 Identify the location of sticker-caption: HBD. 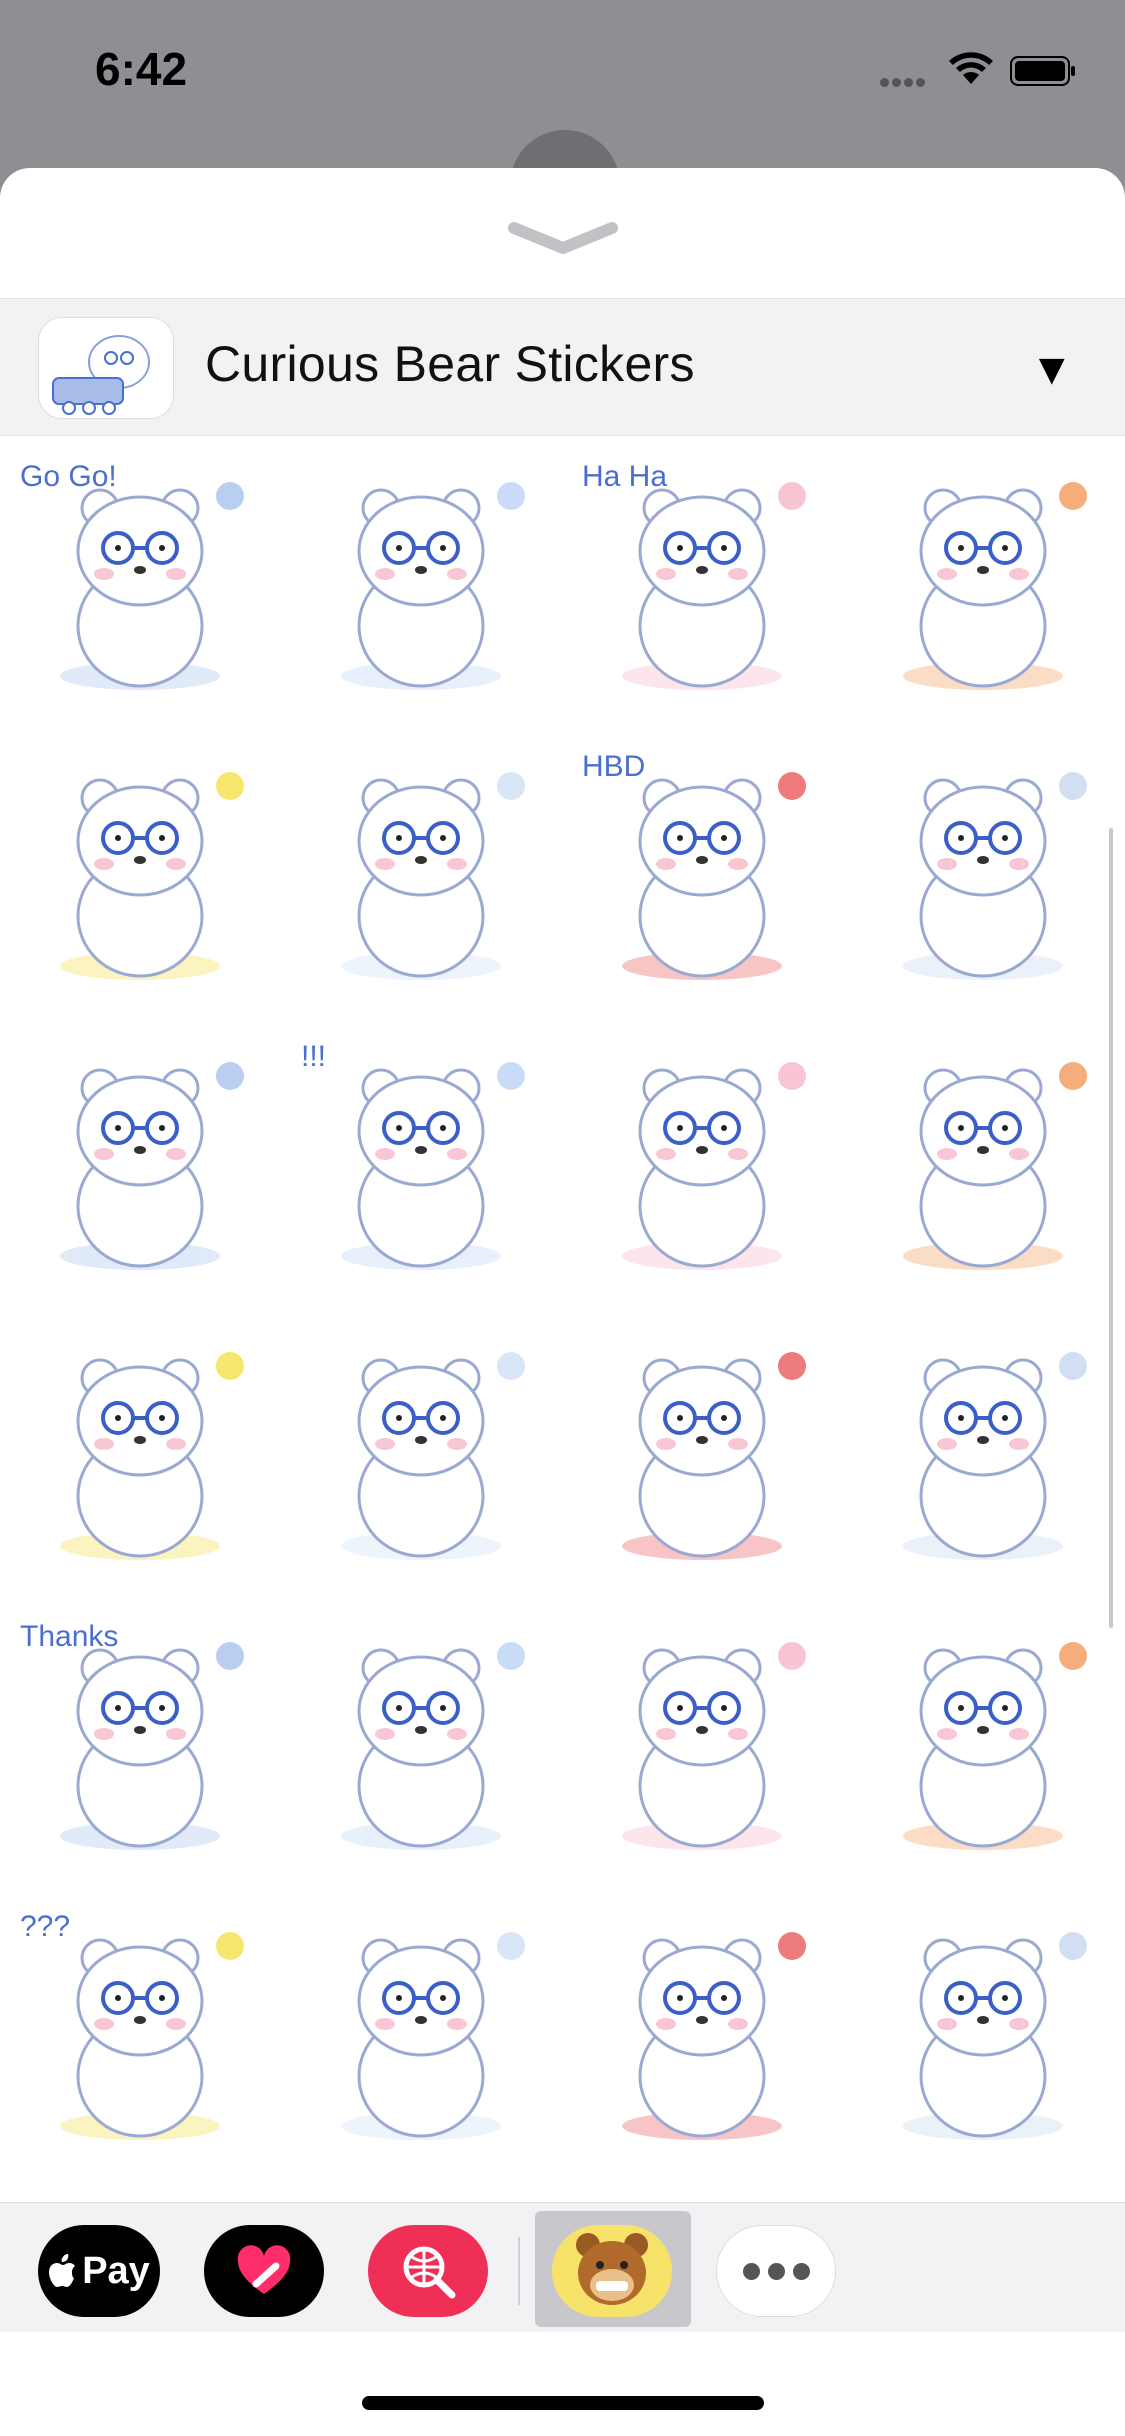
(613, 766).